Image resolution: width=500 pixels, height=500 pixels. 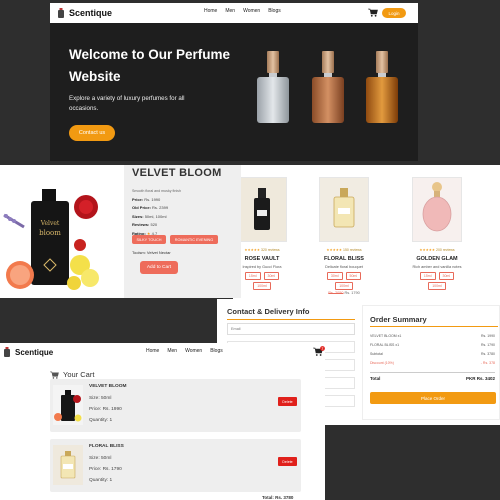 I want to click on cart-button, so click(x=373, y=12).